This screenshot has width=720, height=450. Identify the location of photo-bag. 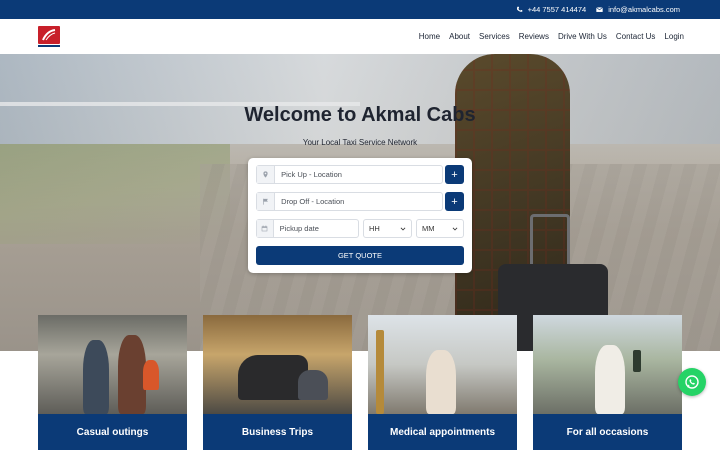
(313, 385).